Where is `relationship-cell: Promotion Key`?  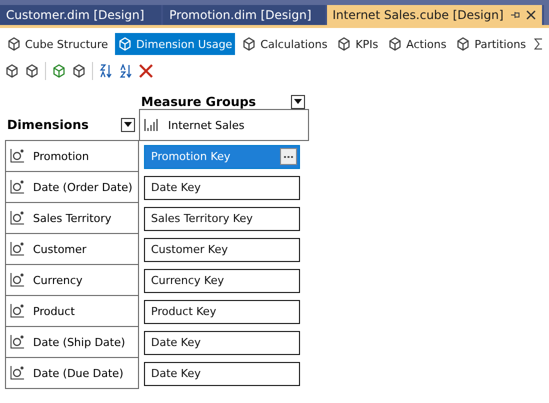
relationship-cell: Promotion Key is located at coordinates (222, 156).